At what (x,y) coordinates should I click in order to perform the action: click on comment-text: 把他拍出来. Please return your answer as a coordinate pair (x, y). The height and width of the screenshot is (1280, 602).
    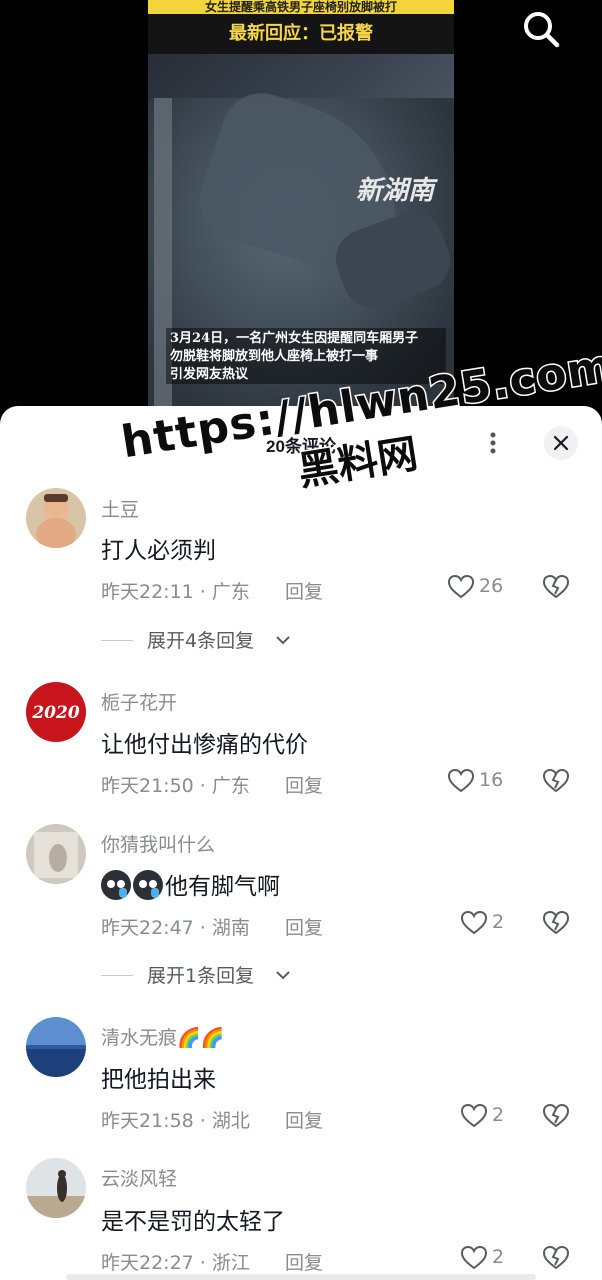
    Looking at the image, I should click on (158, 1080).